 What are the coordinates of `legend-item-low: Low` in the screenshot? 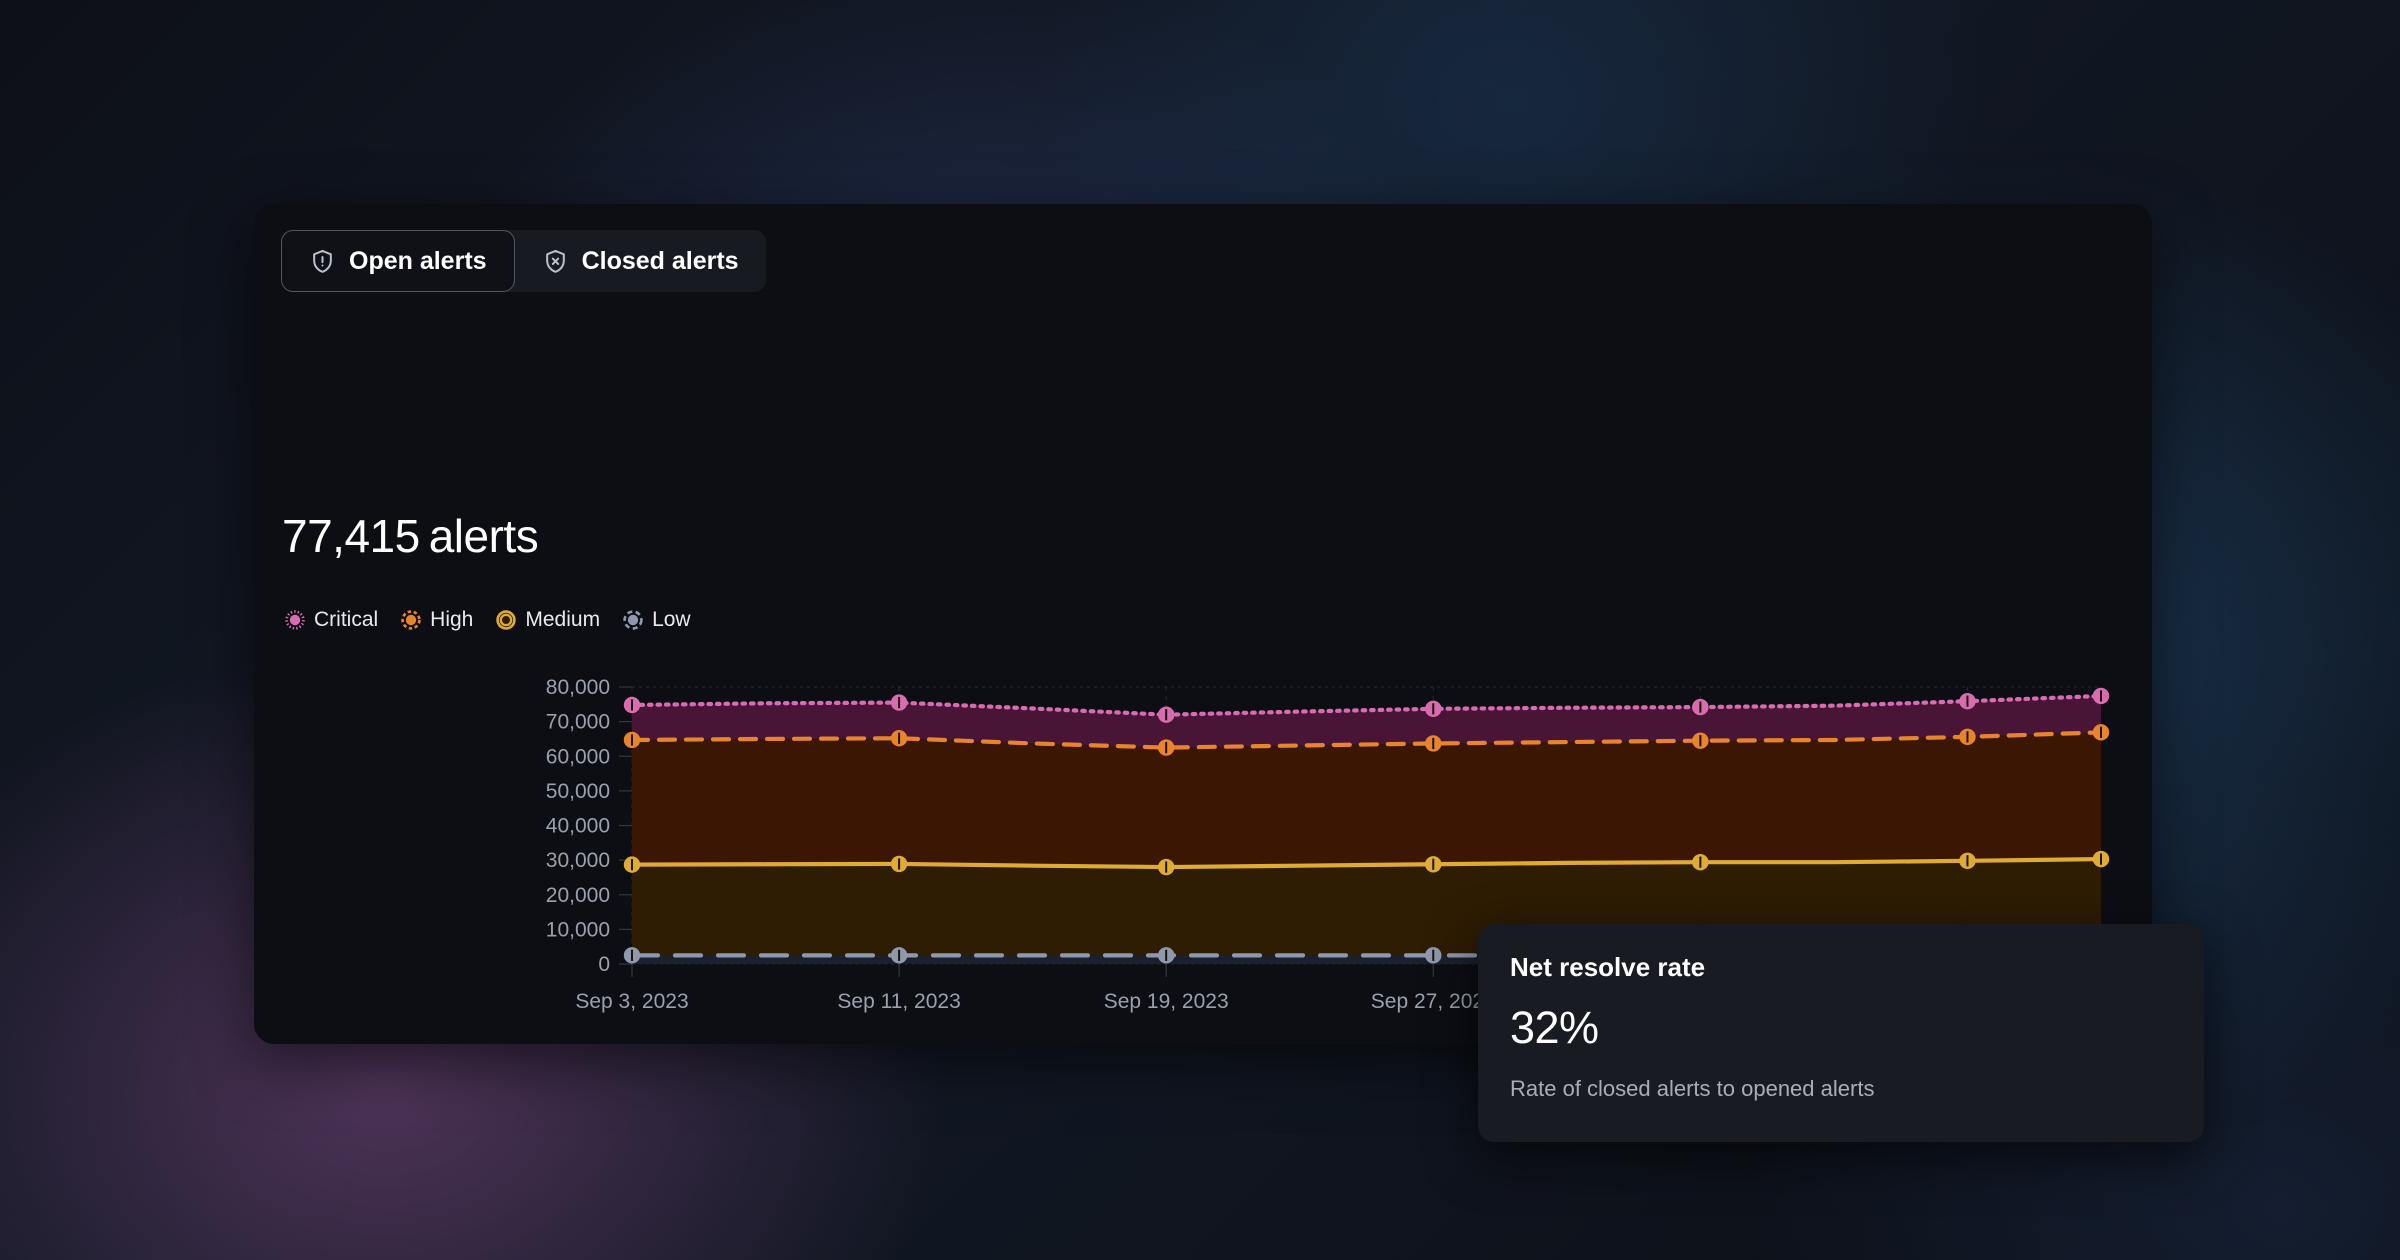 It's located at (656, 620).